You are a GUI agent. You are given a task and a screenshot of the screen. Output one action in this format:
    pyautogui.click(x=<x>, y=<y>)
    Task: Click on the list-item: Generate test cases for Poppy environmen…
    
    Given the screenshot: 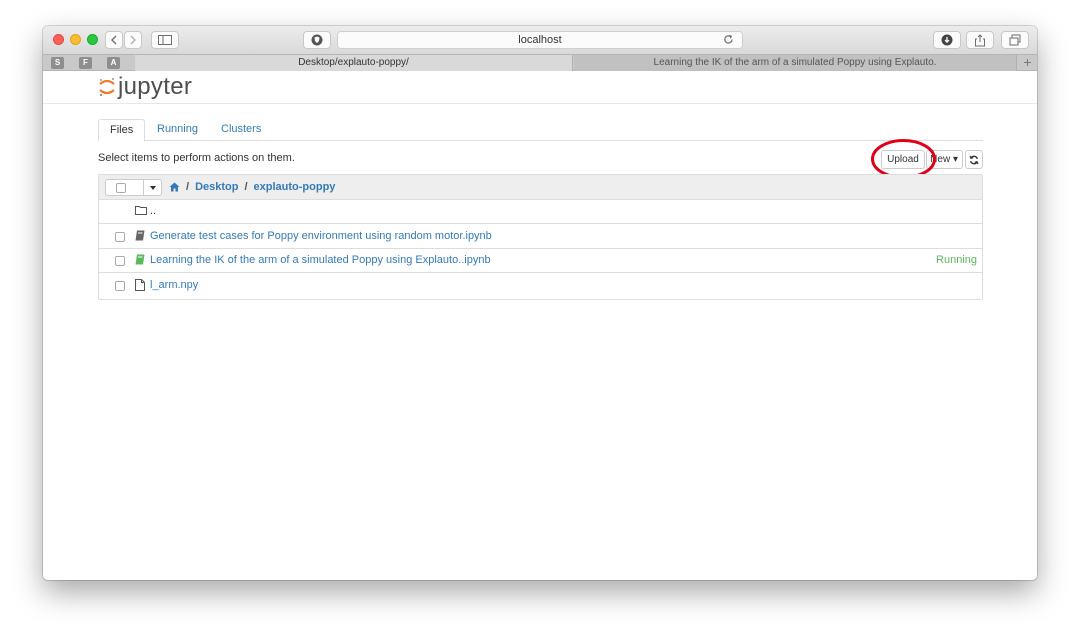 What is the action you would take?
    pyautogui.click(x=540, y=237)
    